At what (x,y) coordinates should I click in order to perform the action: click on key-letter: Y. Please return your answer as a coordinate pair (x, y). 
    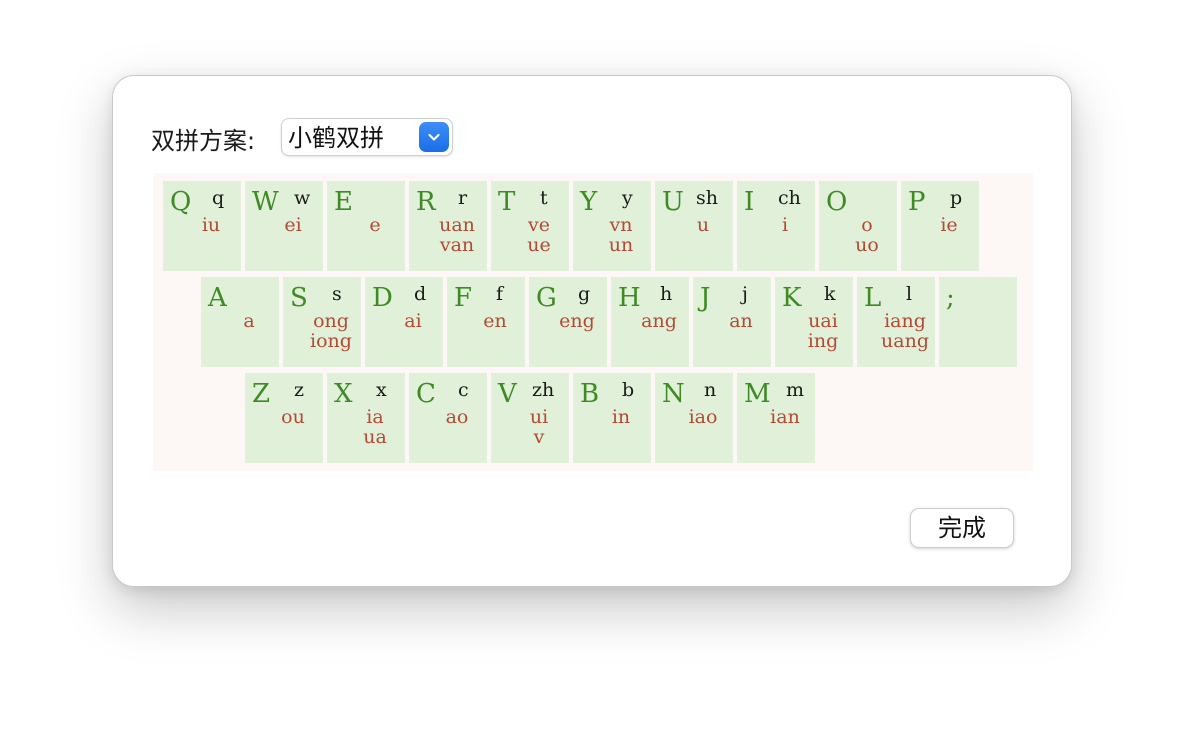
    Looking at the image, I should click on (589, 202).